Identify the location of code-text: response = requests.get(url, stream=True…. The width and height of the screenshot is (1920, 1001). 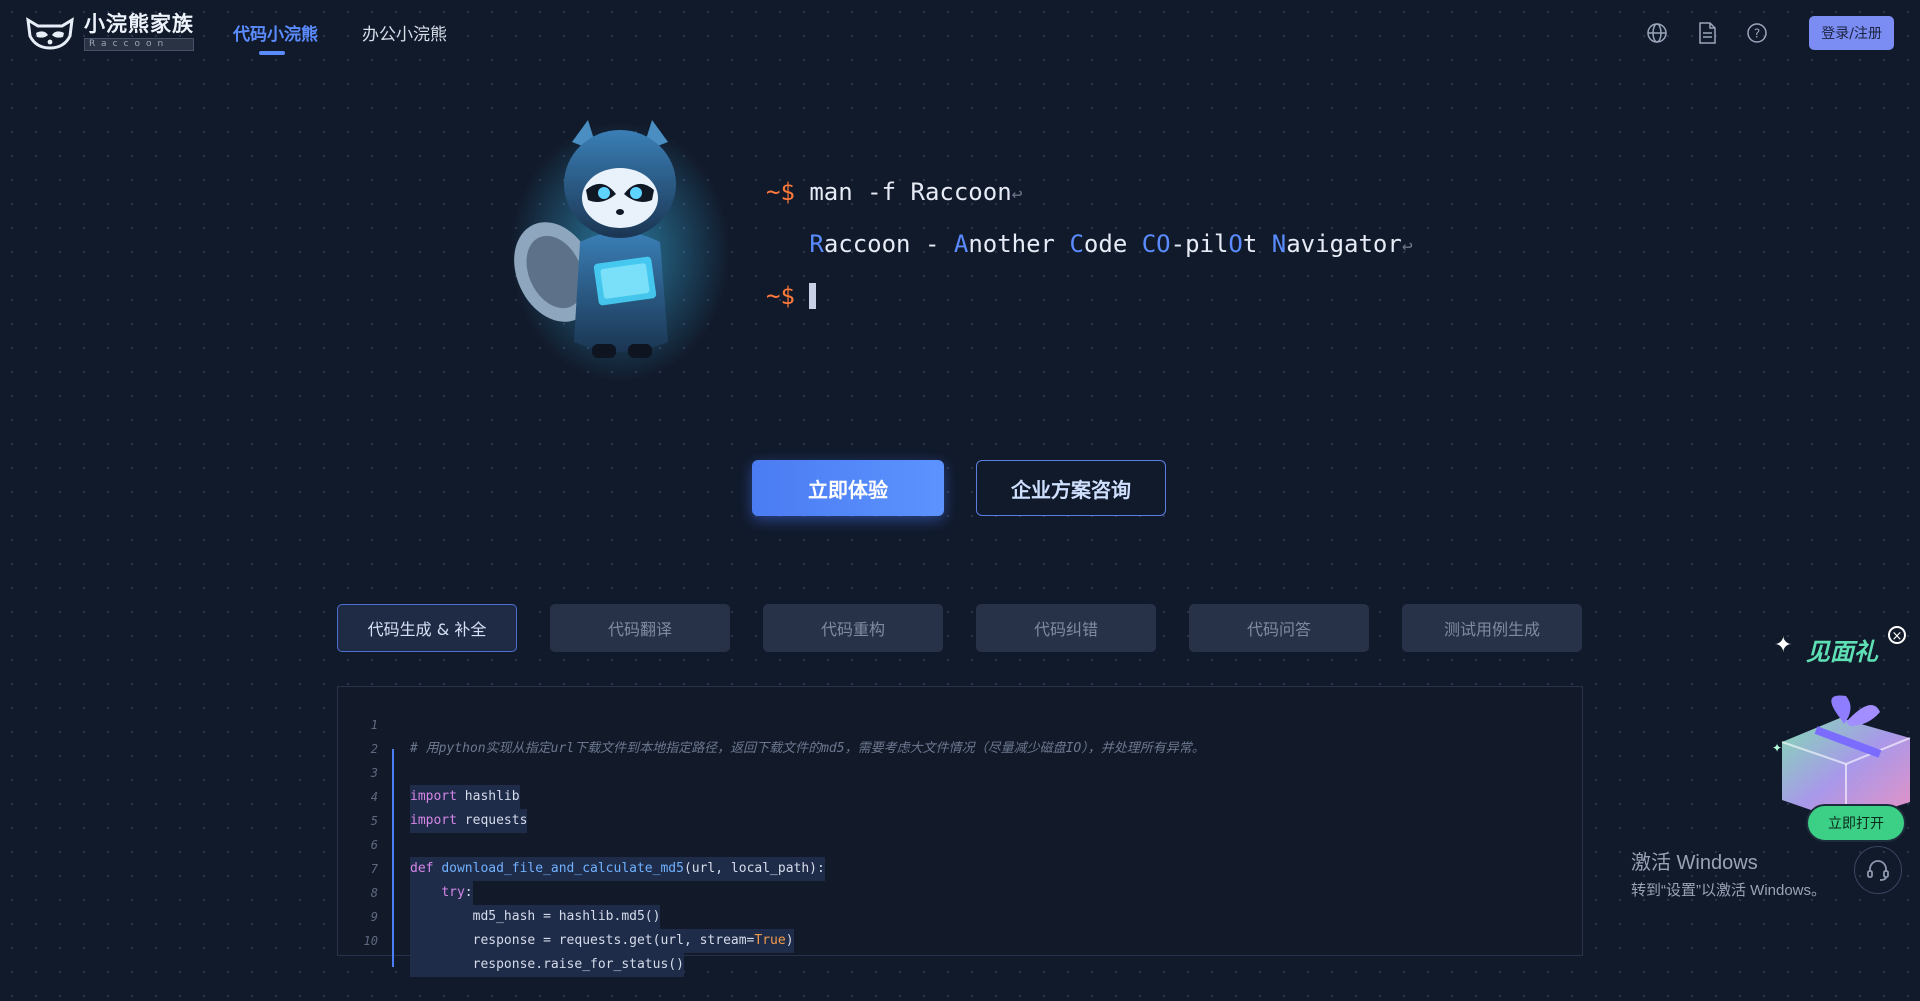
(602, 941).